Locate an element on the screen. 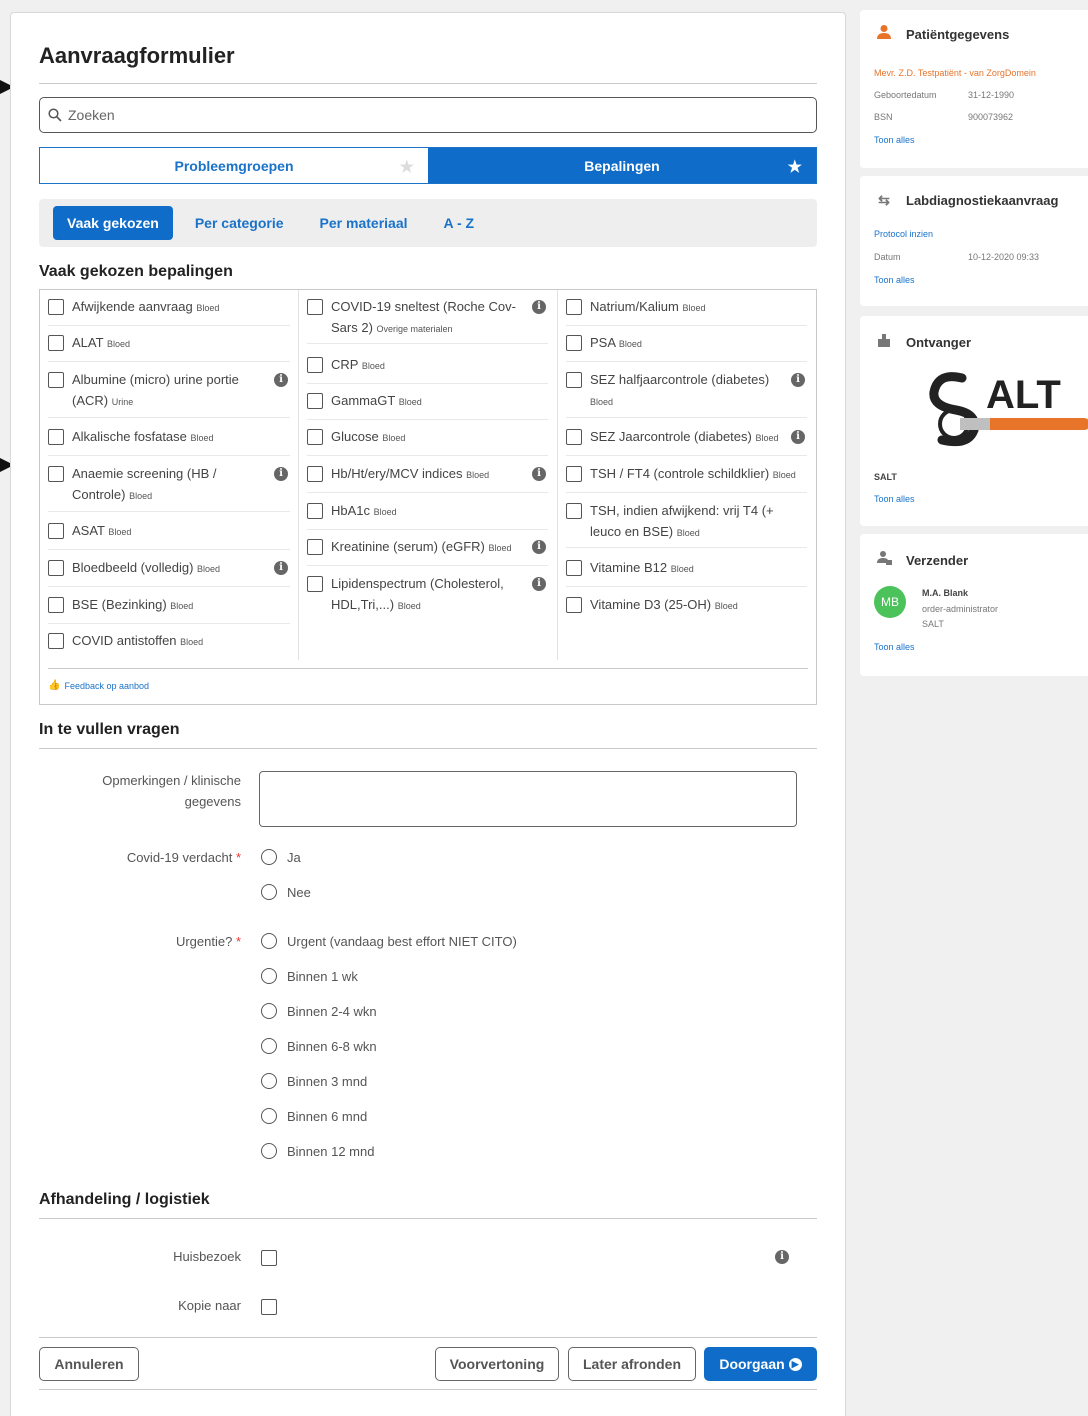 The width and height of the screenshot is (1088, 1416). test-item: Natrium/Kalium Bloed is located at coordinates (686, 312).